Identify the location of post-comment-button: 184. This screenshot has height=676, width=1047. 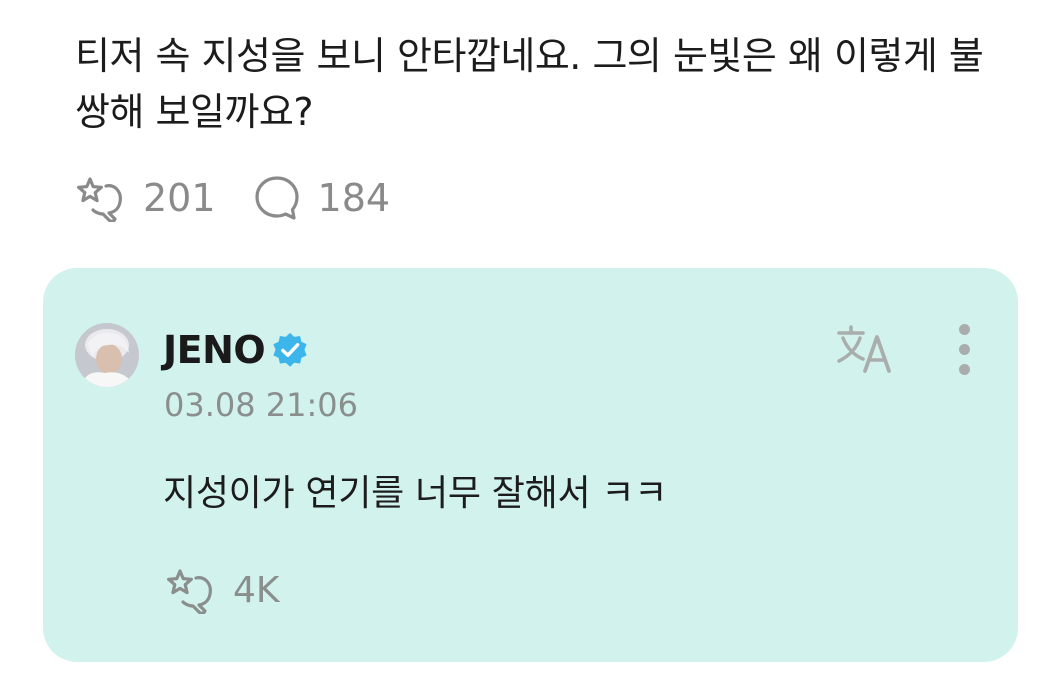
(322, 198).